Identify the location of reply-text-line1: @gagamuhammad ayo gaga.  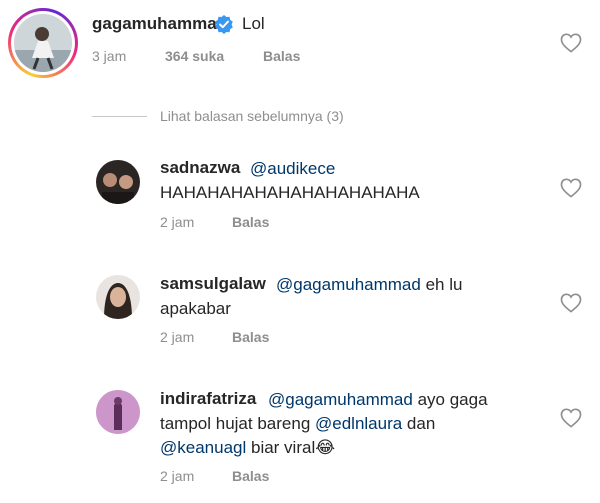
(378, 399).